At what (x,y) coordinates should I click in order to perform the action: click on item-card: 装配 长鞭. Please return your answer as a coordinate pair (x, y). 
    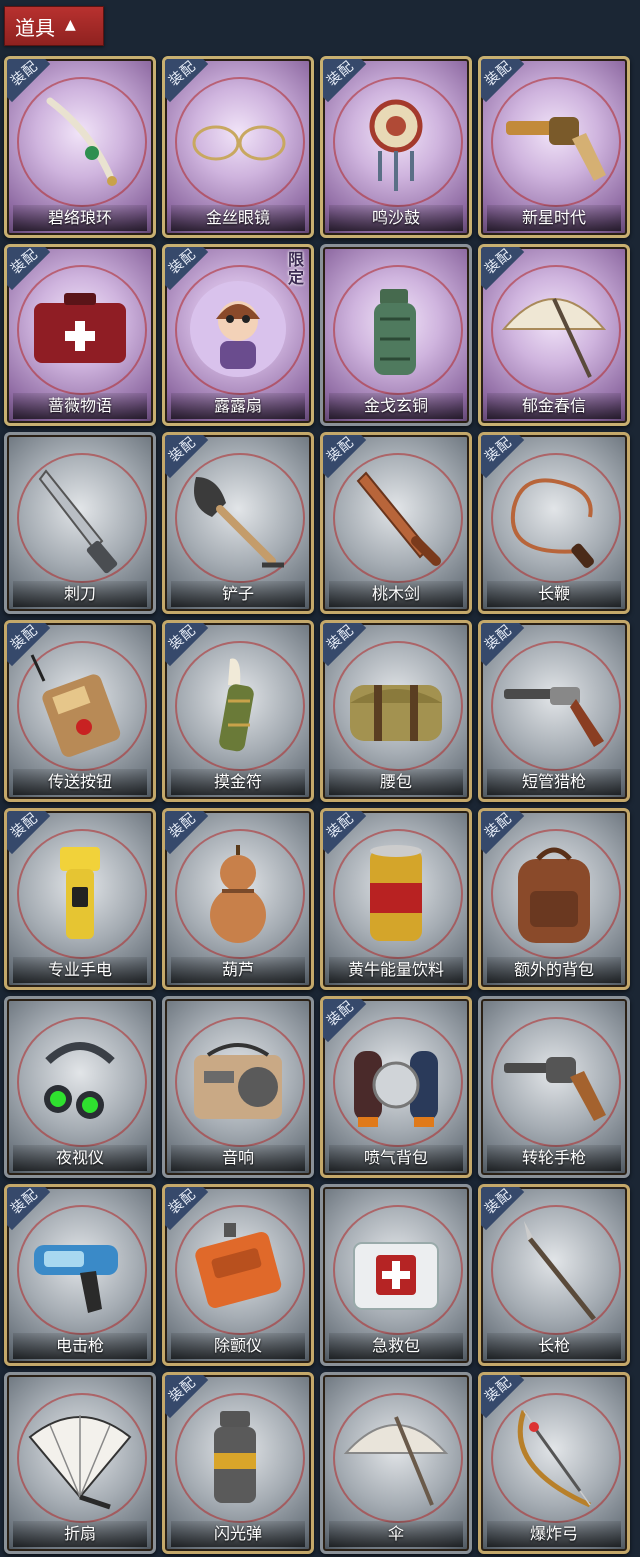
    Looking at the image, I should click on (554, 523).